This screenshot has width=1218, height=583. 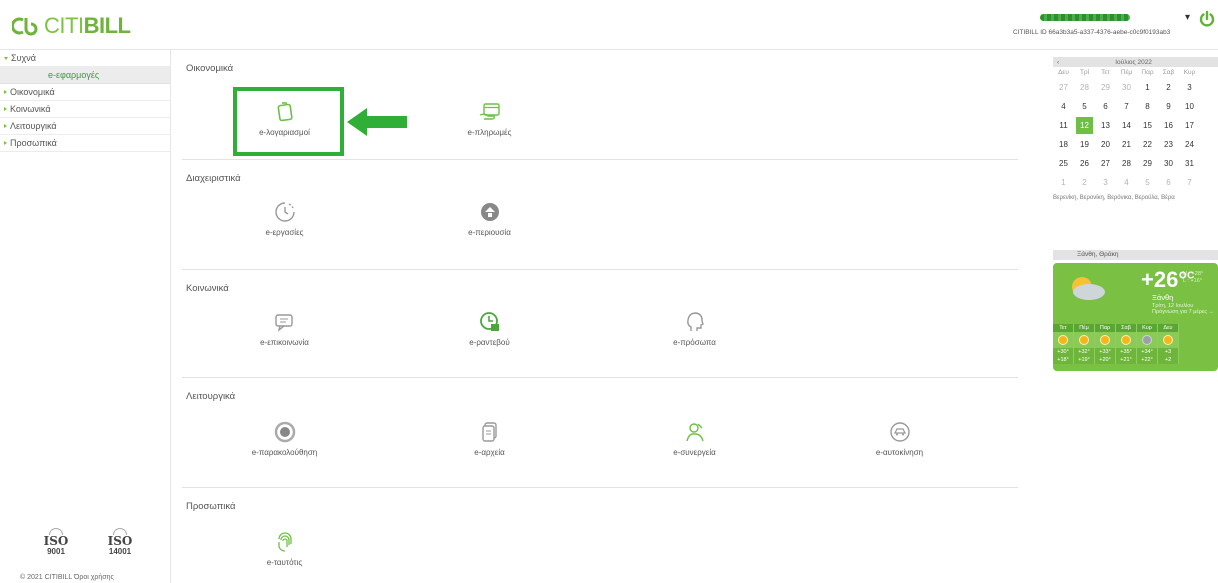 I want to click on weather-forecast-link: Πρόγνωση για 7 μέρες →, so click(x=1183, y=312).